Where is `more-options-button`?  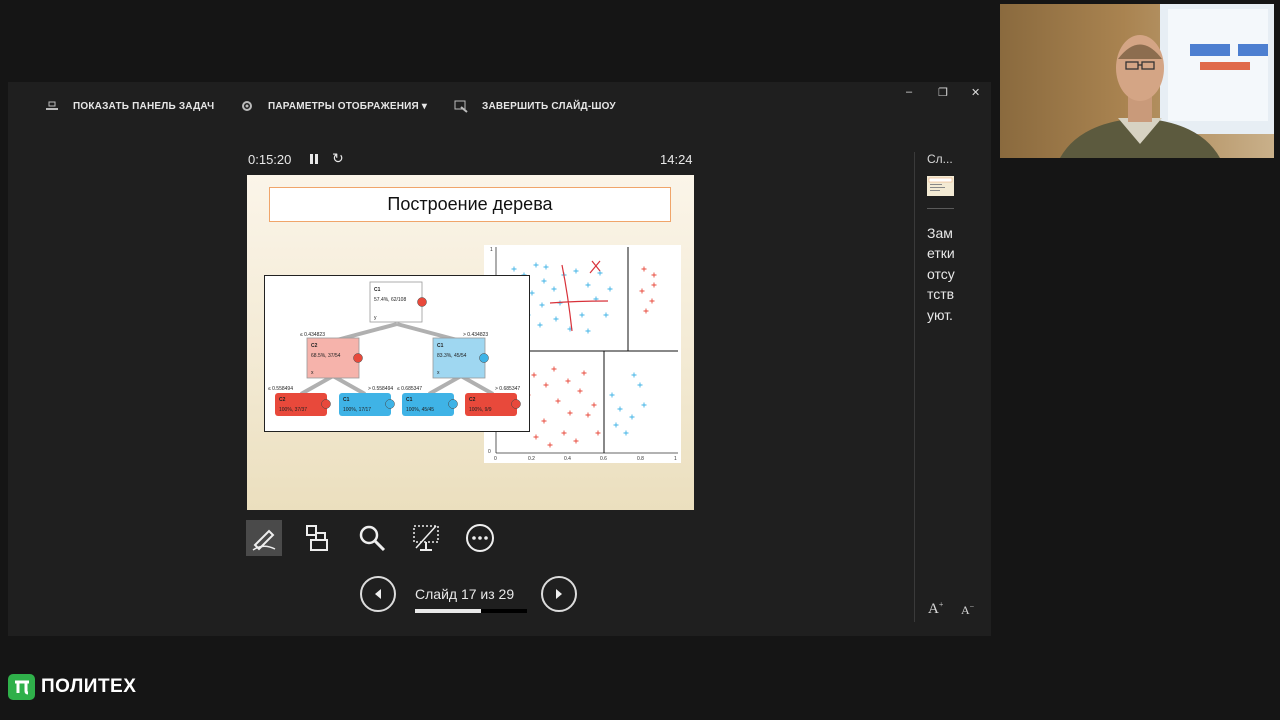
more-options-button is located at coordinates (480, 538).